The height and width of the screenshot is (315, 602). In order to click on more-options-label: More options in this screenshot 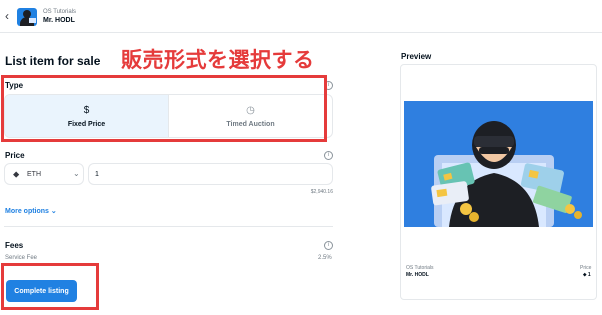, I will do `click(27, 211)`.